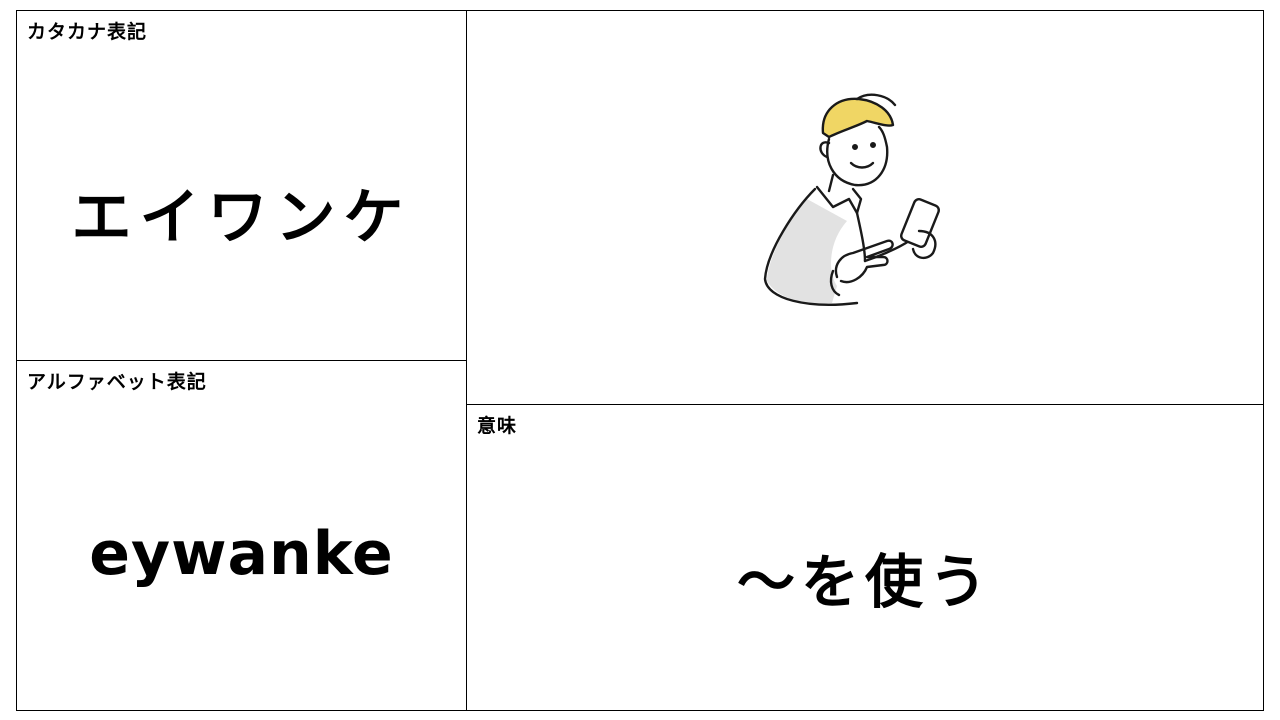  What do you see at coordinates (862, 165) in the screenshot?
I see `smile` at bounding box center [862, 165].